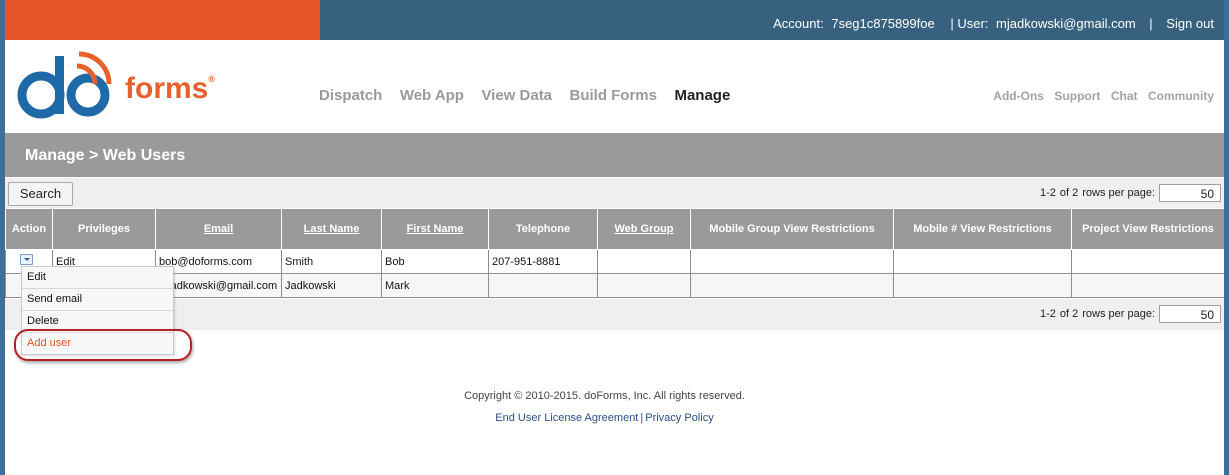 Image resolution: width=1229 pixels, height=475 pixels. Describe the element at coordinates (435, 285) in the screenshot. I see `first-name-cell: Mark` at that location.